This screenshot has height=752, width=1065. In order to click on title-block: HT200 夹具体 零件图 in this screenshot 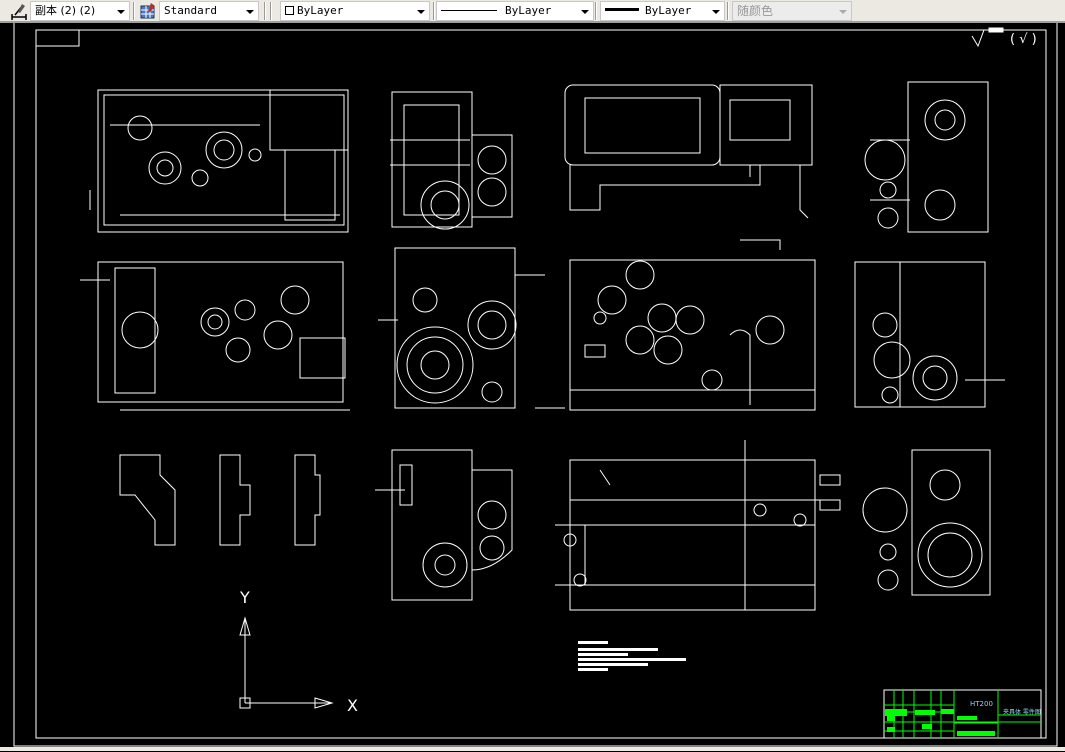, I will do `click(962, 714)`.